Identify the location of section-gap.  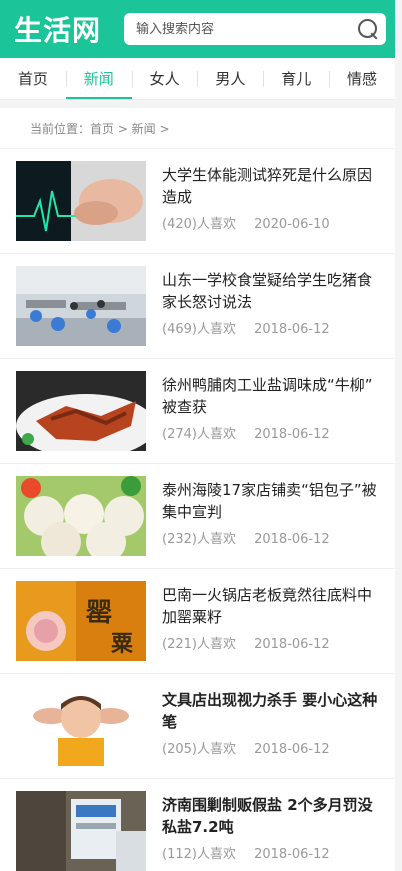
(197, 104).